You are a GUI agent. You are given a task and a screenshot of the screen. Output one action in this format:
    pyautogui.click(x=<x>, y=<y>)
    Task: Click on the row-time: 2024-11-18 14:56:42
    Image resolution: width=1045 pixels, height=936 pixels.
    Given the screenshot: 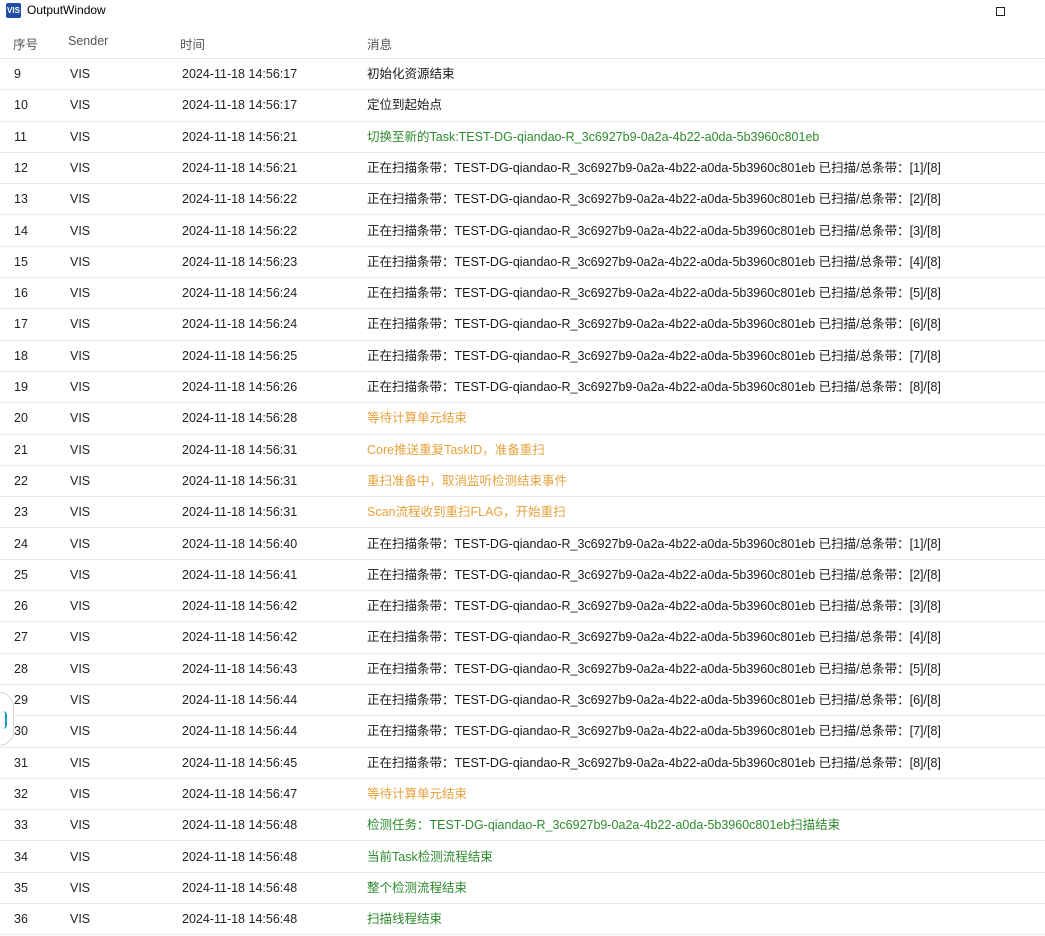 What is the action you would take?
    pyautogui.click(x=240, y=637)
    